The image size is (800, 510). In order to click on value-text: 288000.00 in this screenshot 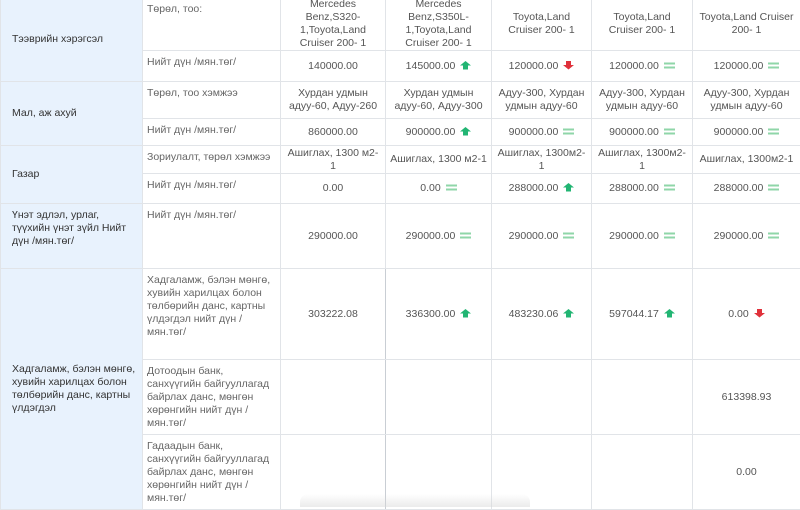, I will do `click(634, 188)`.